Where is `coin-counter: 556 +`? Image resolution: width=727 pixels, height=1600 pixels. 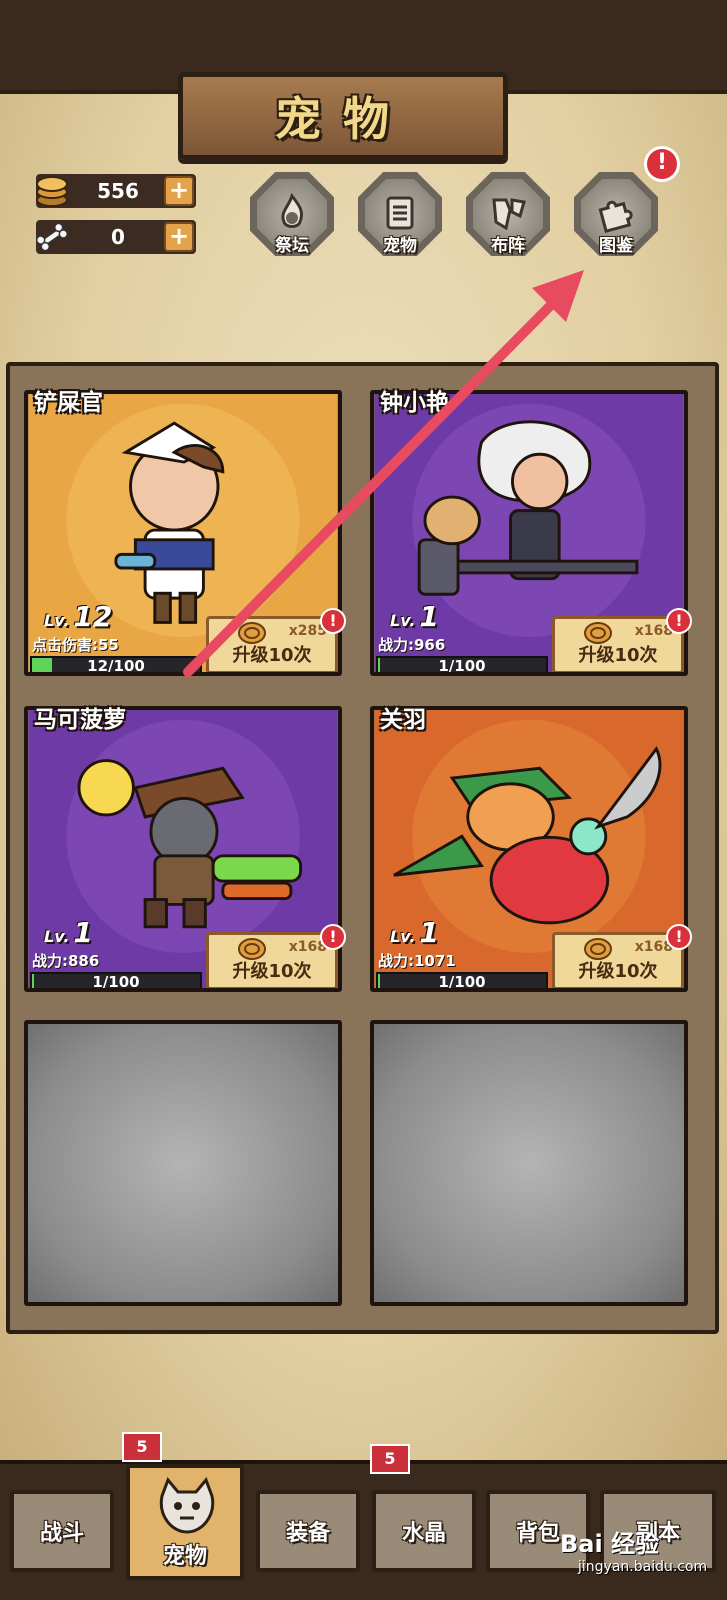
coin-counter: 556 + is located at coordinates (116, 191).